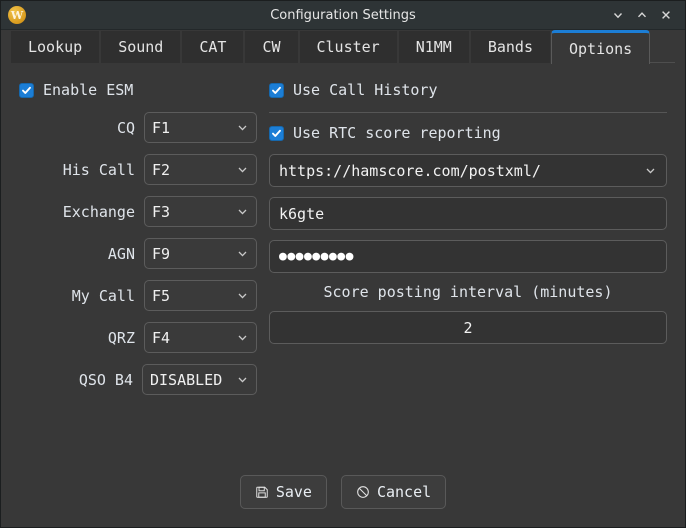 The image size is (686, 528). I want to click on tab-lookup: Lookup, so click(56, 47).